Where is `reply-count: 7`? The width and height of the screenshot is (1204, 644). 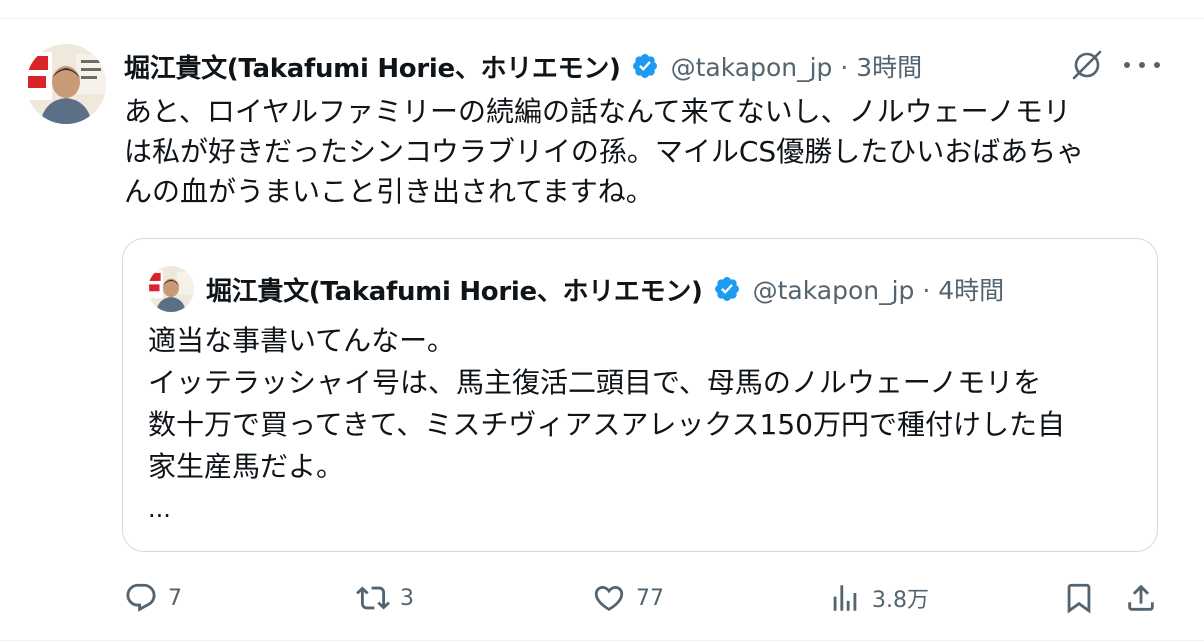
reply-count: 7 is located at coordinates (175, 598).